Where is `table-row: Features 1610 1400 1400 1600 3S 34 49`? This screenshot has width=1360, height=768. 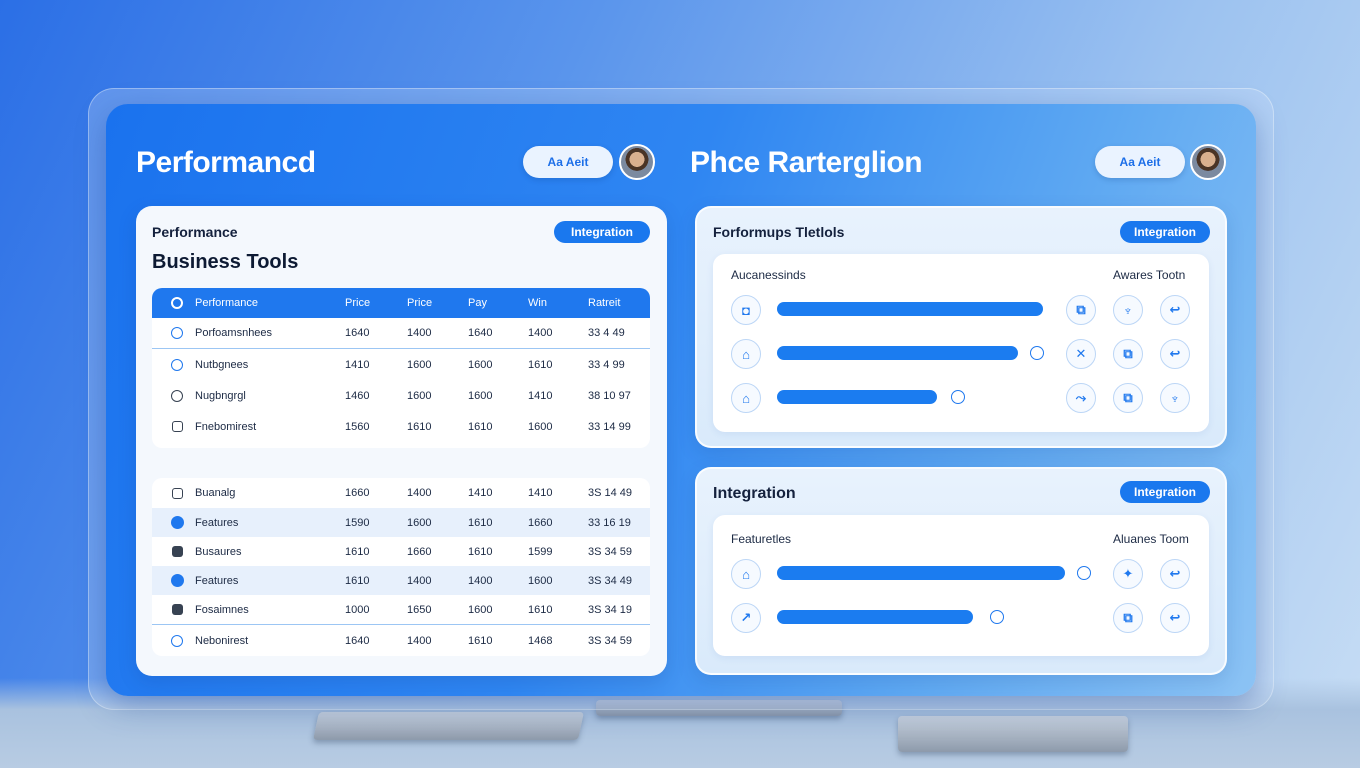 table-row: Features 1610 1400 1400 1600 3S 34 49 is located at coordinates (401, 580).